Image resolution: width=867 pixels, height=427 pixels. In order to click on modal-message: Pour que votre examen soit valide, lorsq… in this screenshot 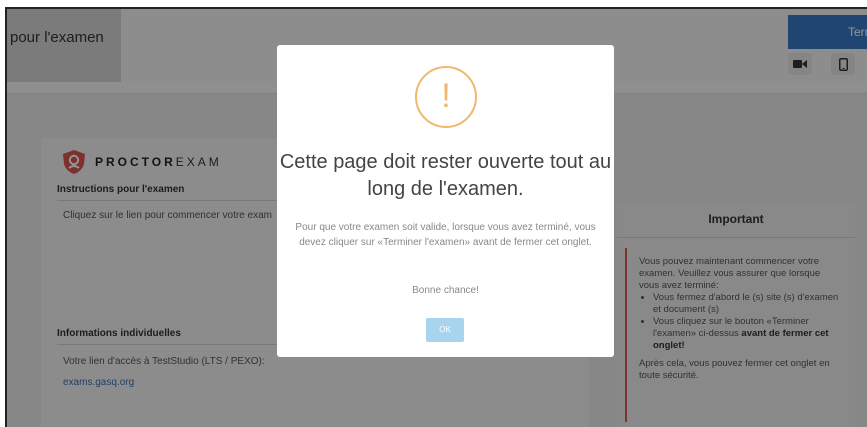, I will do `click(445, 235)`.